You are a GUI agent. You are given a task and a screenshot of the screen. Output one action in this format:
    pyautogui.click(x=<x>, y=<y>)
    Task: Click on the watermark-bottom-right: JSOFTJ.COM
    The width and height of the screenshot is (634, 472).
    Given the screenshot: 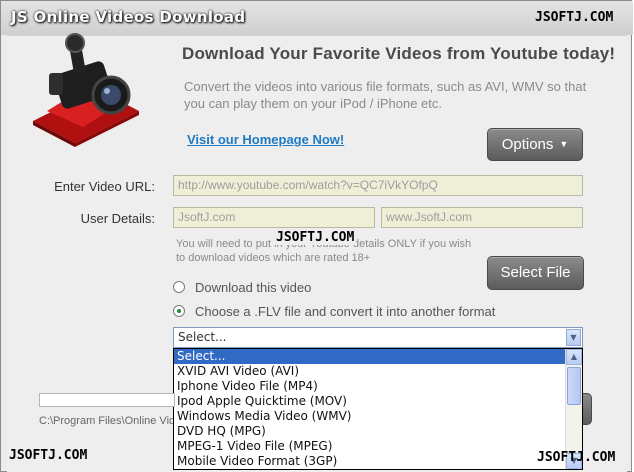 What is the action you would take?
    pyautogui.click(x=576, y=457)
    